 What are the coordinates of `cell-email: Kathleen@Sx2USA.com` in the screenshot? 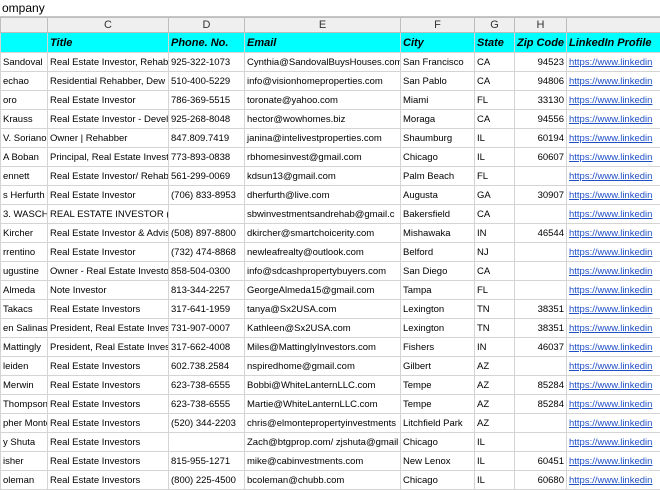 It's located at (323, 328).